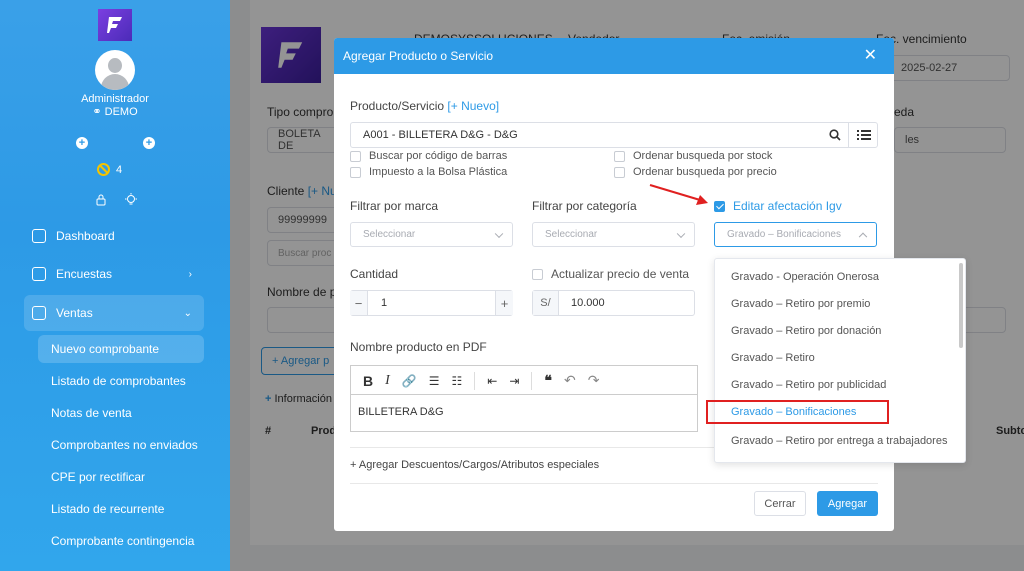 The width and height of the screenshot is (1024, 571). What do you see at coordinates (359, 303) in the screenshot?
I see `decrement-button: −` at bounding box center [359, 303].